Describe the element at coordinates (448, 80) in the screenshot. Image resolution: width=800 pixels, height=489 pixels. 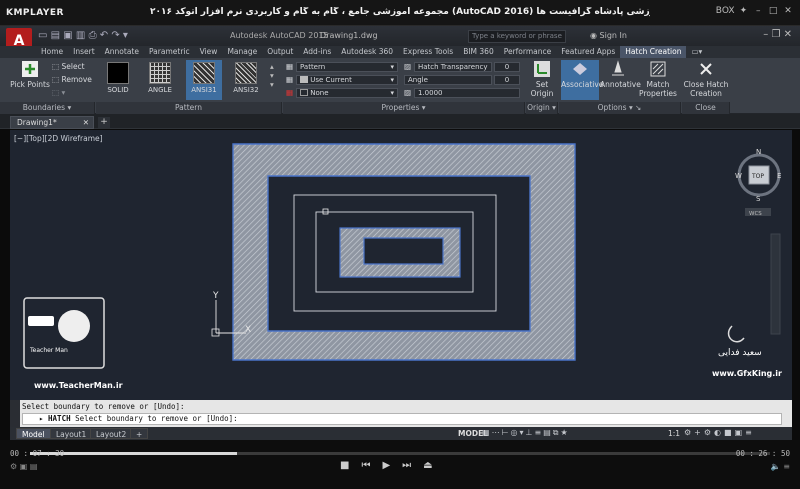
I see `angle-label: Angle` at that location.